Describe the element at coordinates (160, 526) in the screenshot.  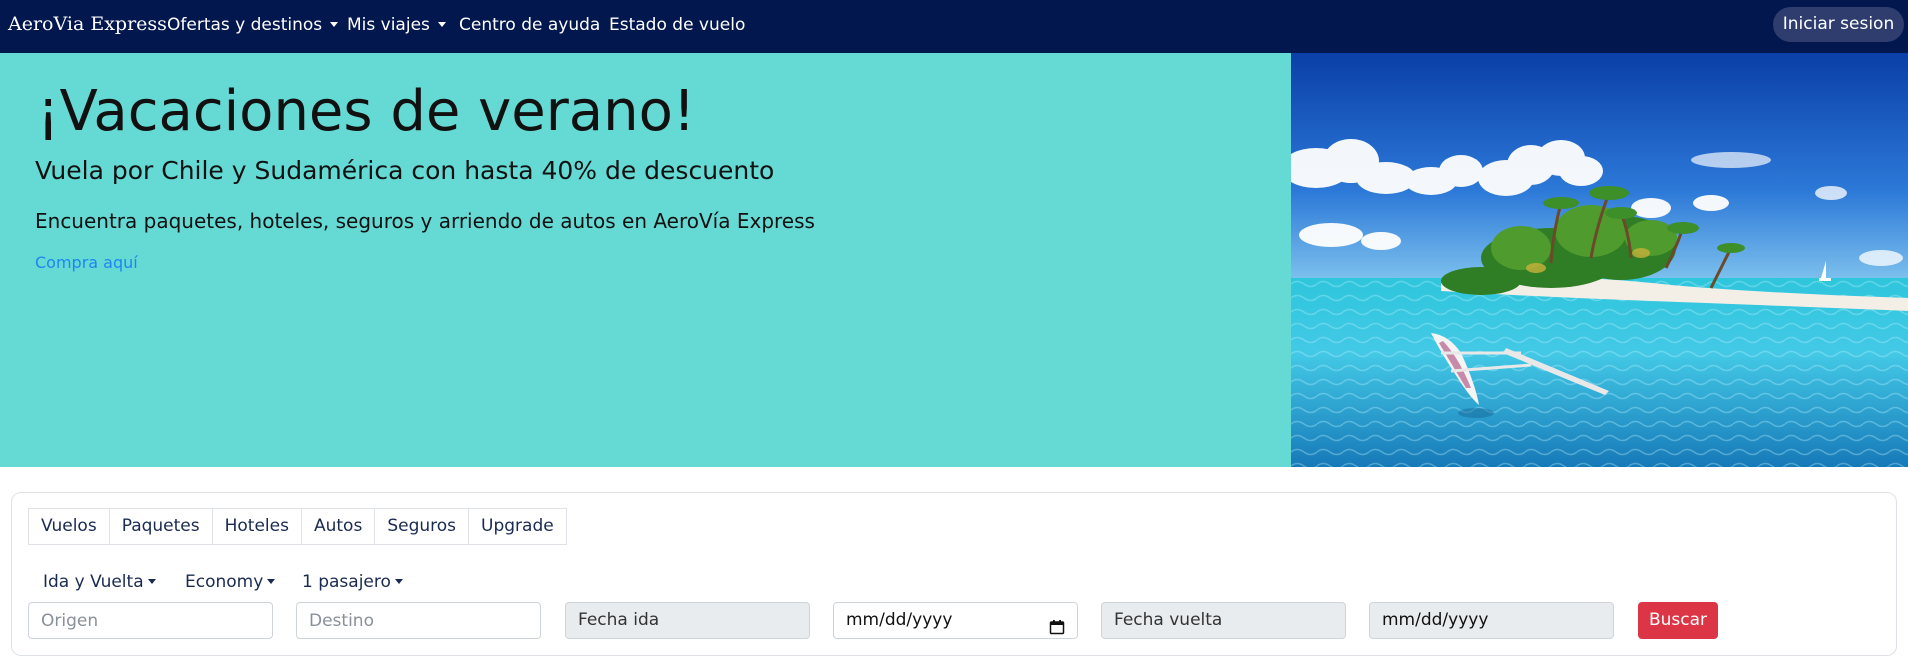
I see `tab-paquetes: Paquetes` at that location.